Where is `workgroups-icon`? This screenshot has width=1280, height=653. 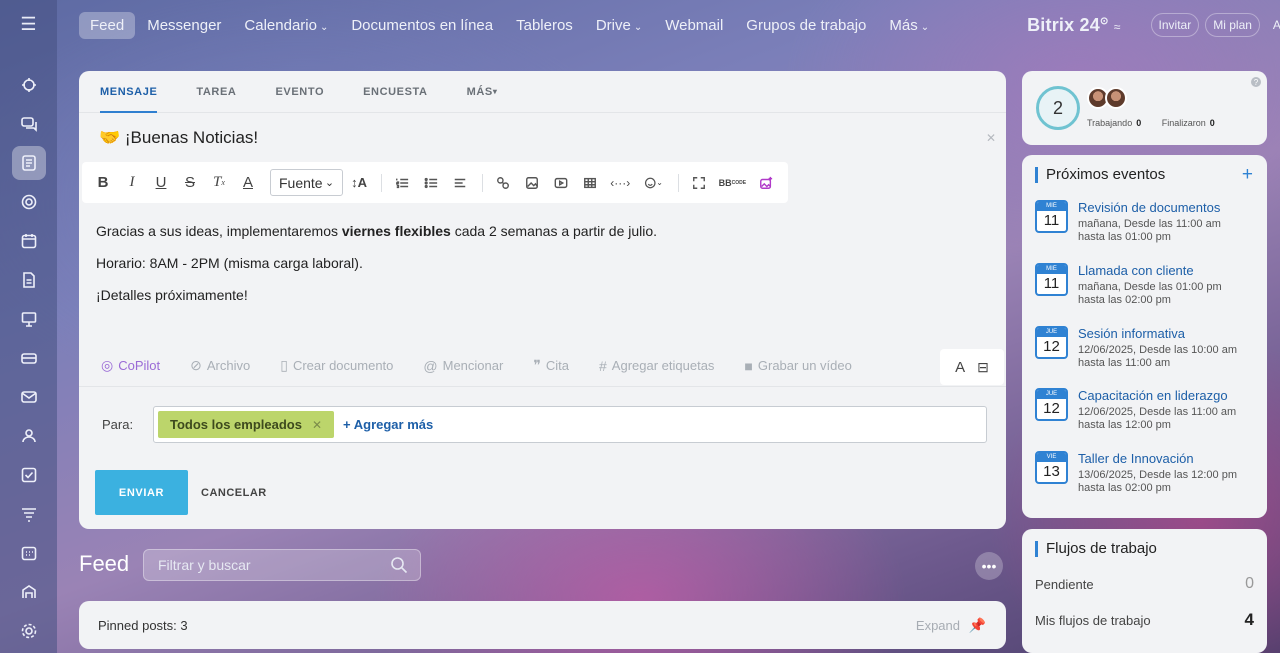 workgroups-icon is located at coordinates (29, 436).